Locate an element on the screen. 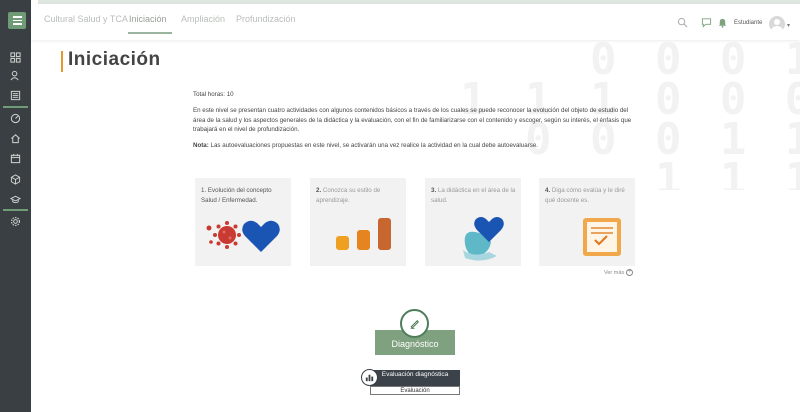  total-hours: Total horas: 10 is located at coordinates (213, 94).